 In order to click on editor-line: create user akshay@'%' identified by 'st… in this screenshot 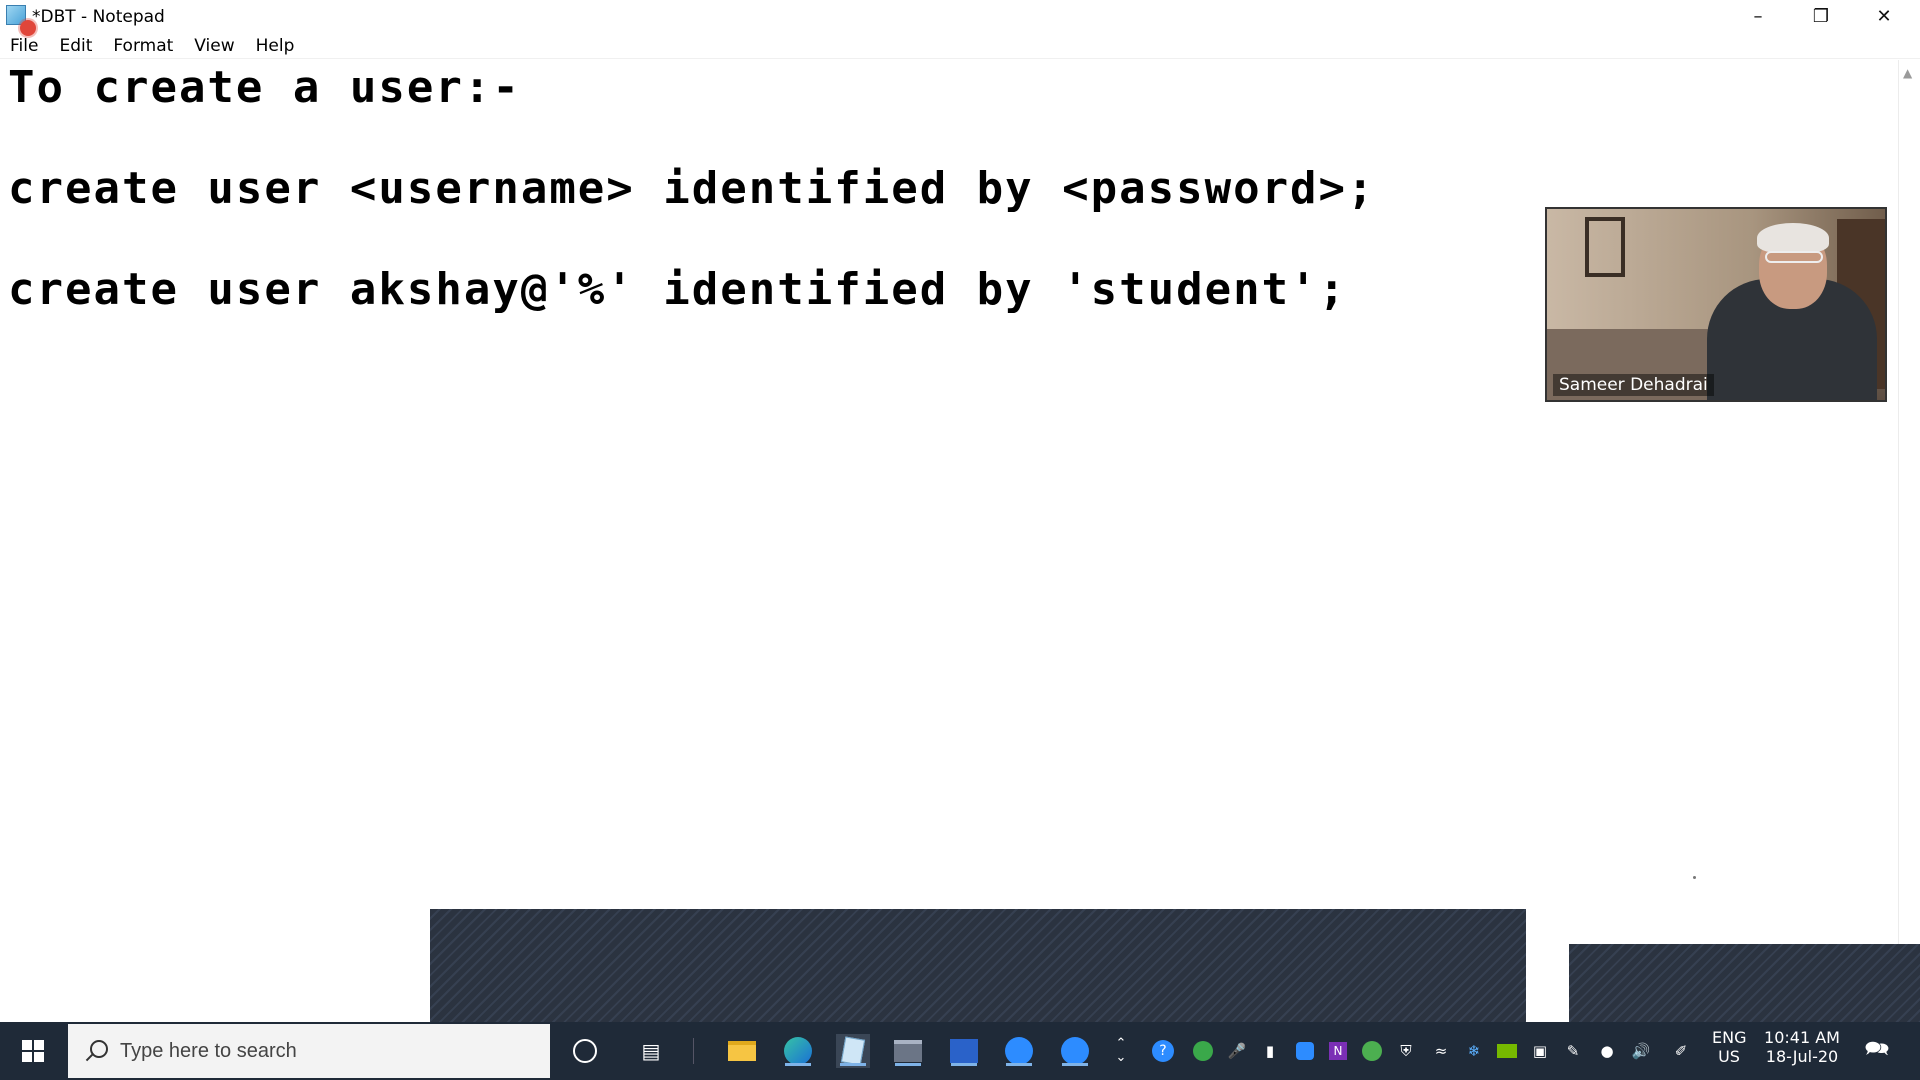, I will do `click(678, 289)`.